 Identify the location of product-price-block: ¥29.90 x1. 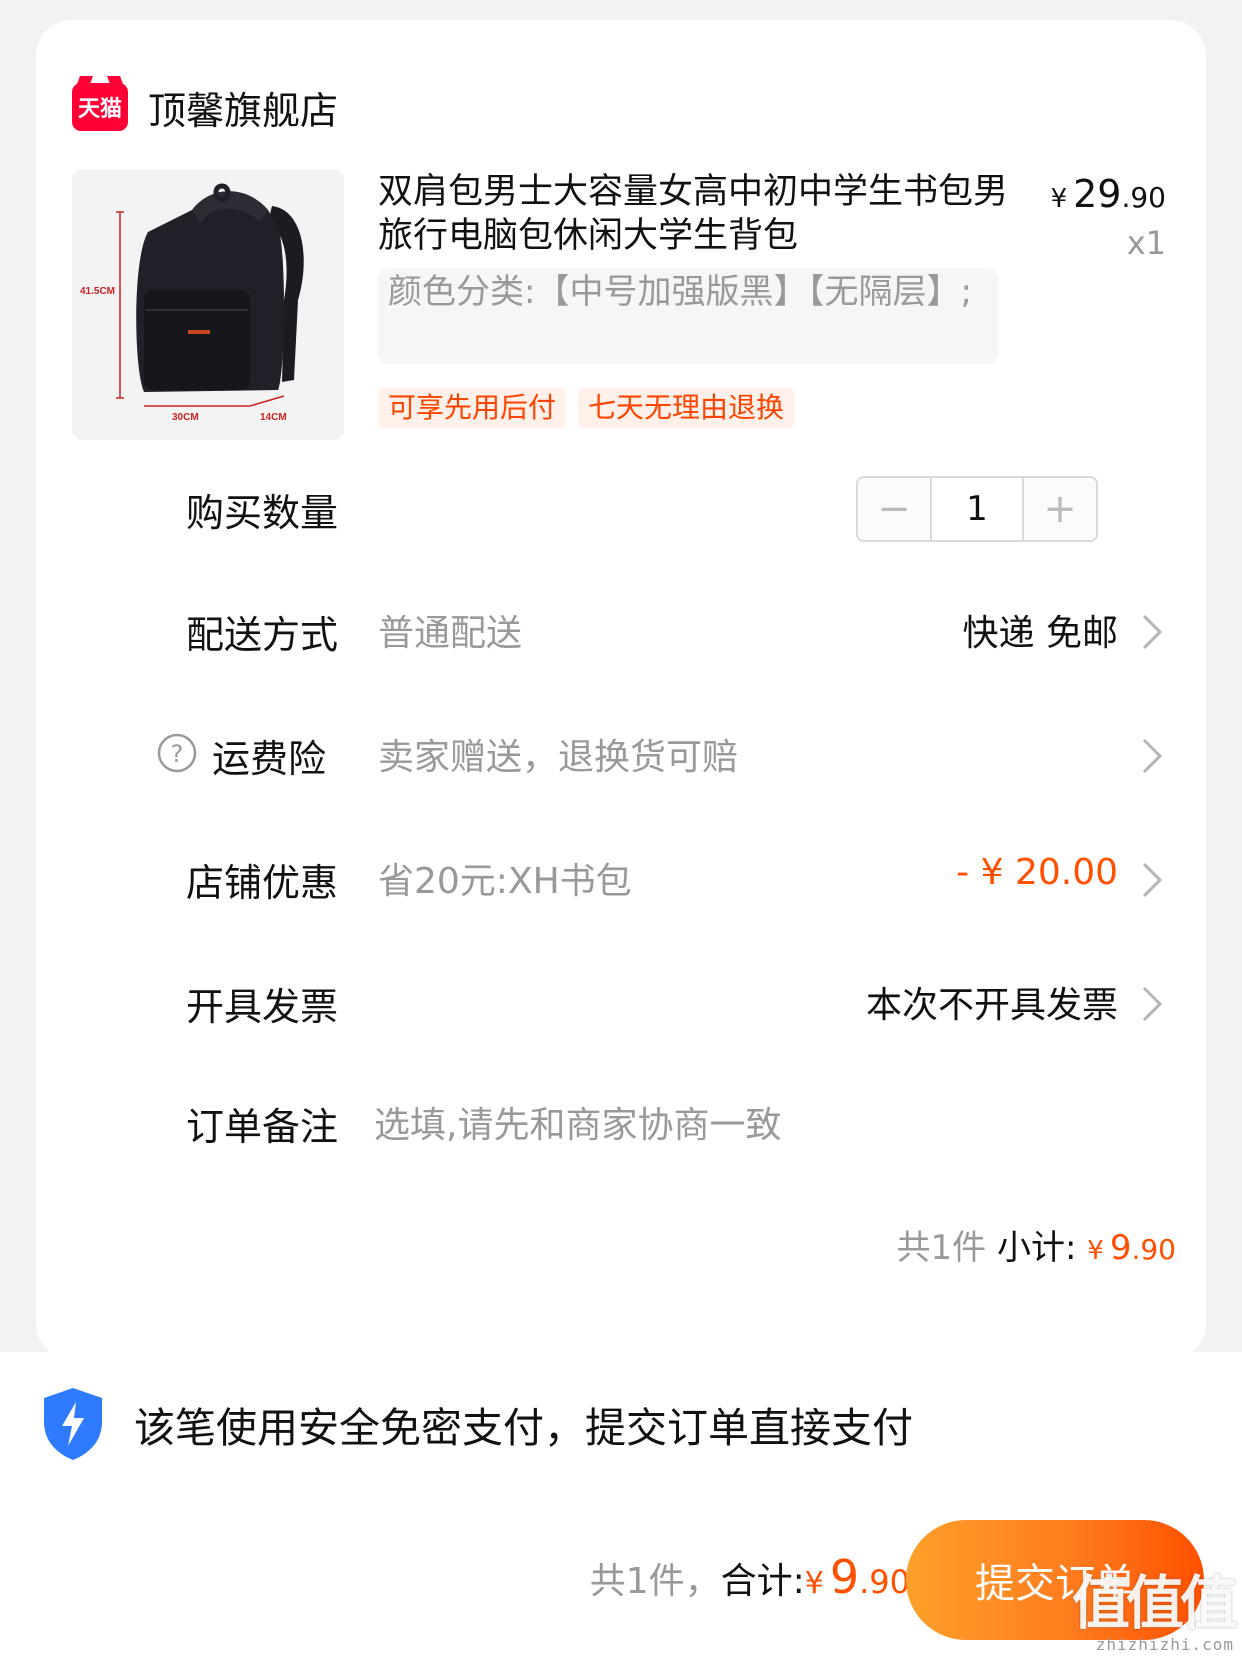
(1108, 217).